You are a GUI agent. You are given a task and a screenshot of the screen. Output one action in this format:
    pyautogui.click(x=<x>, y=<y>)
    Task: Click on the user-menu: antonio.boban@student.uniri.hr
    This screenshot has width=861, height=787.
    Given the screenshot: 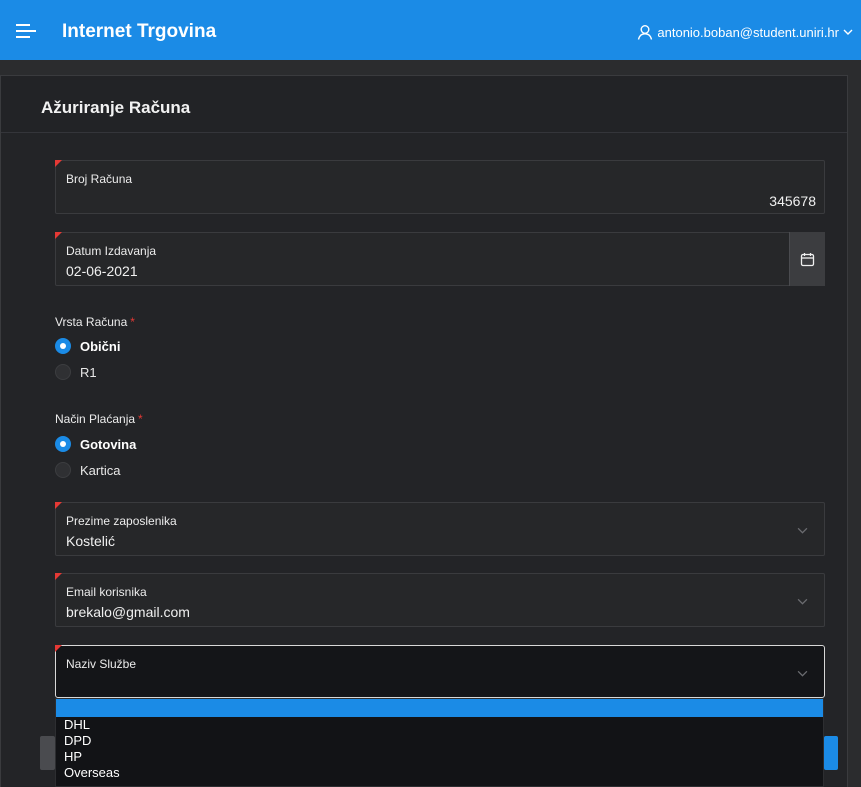 What is the action you would take?
    pyautogui.click(x=745, y=32)
    